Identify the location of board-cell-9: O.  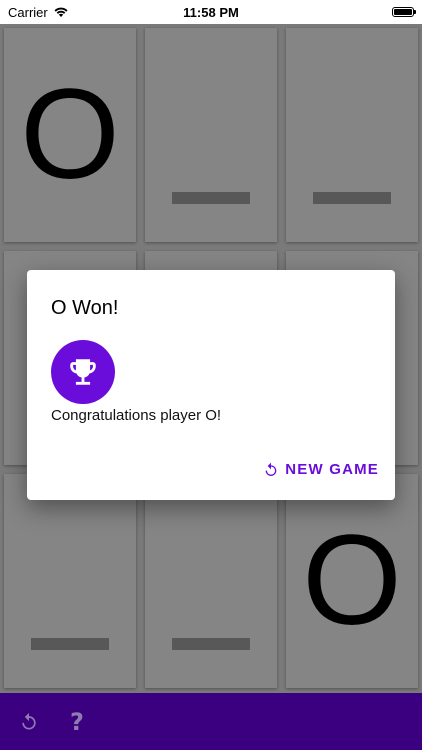
(352, 581).